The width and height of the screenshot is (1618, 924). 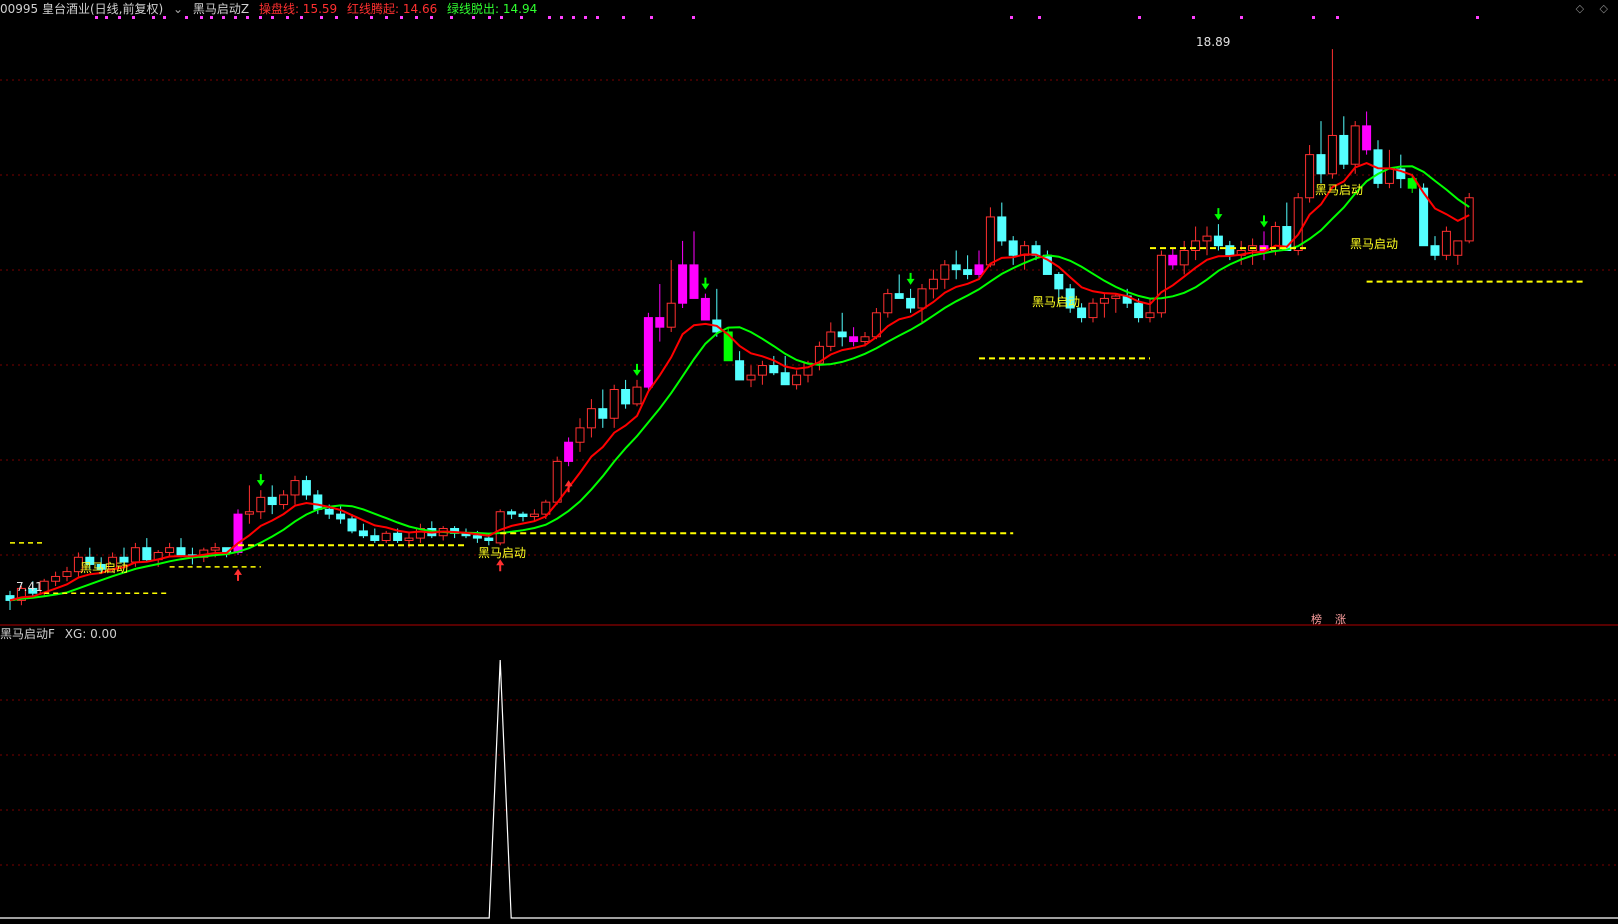 I want to click on indicator-name: 黑马启动Z, so click(x=221, y=9).